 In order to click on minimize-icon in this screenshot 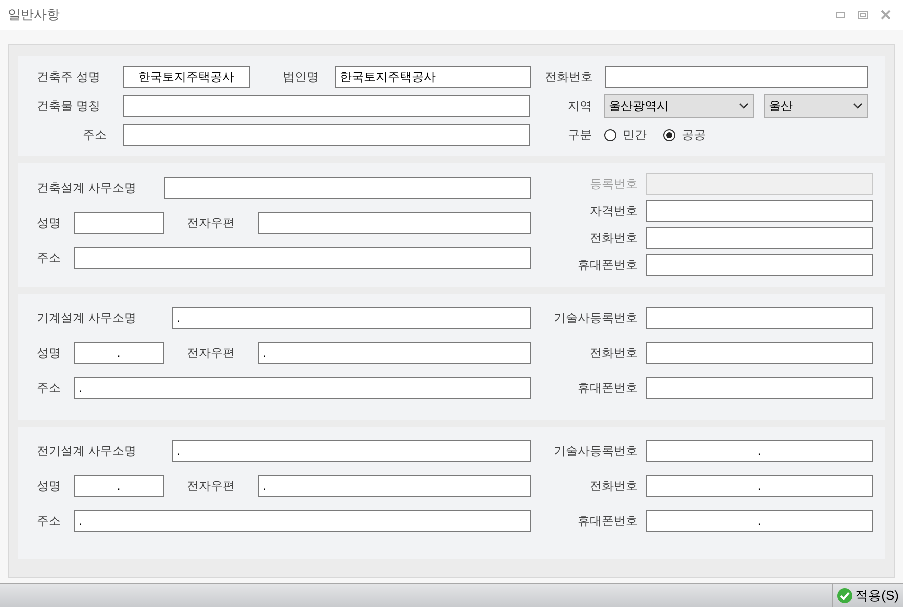, I will do `click(840, 15)`.